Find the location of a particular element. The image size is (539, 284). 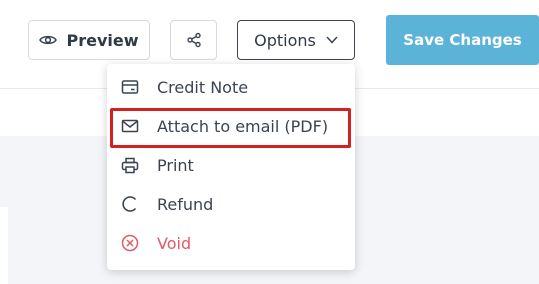

refund-icon is located at coordinates (130, 204).